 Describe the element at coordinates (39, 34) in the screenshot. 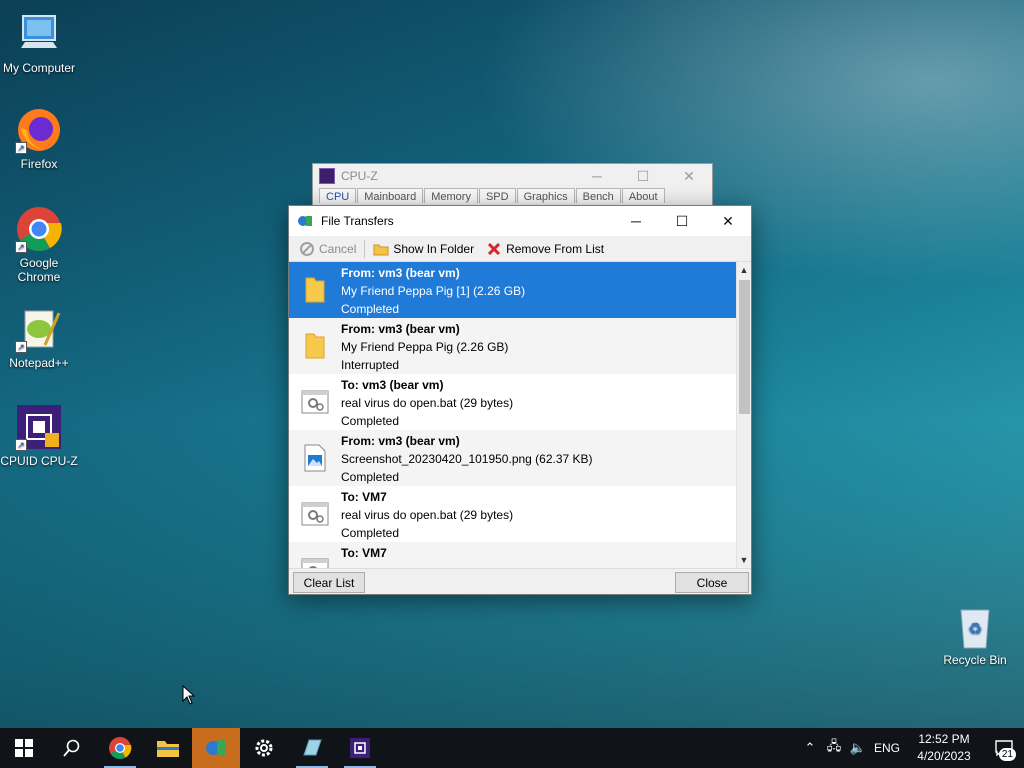

I see `computer-icon` at that location.